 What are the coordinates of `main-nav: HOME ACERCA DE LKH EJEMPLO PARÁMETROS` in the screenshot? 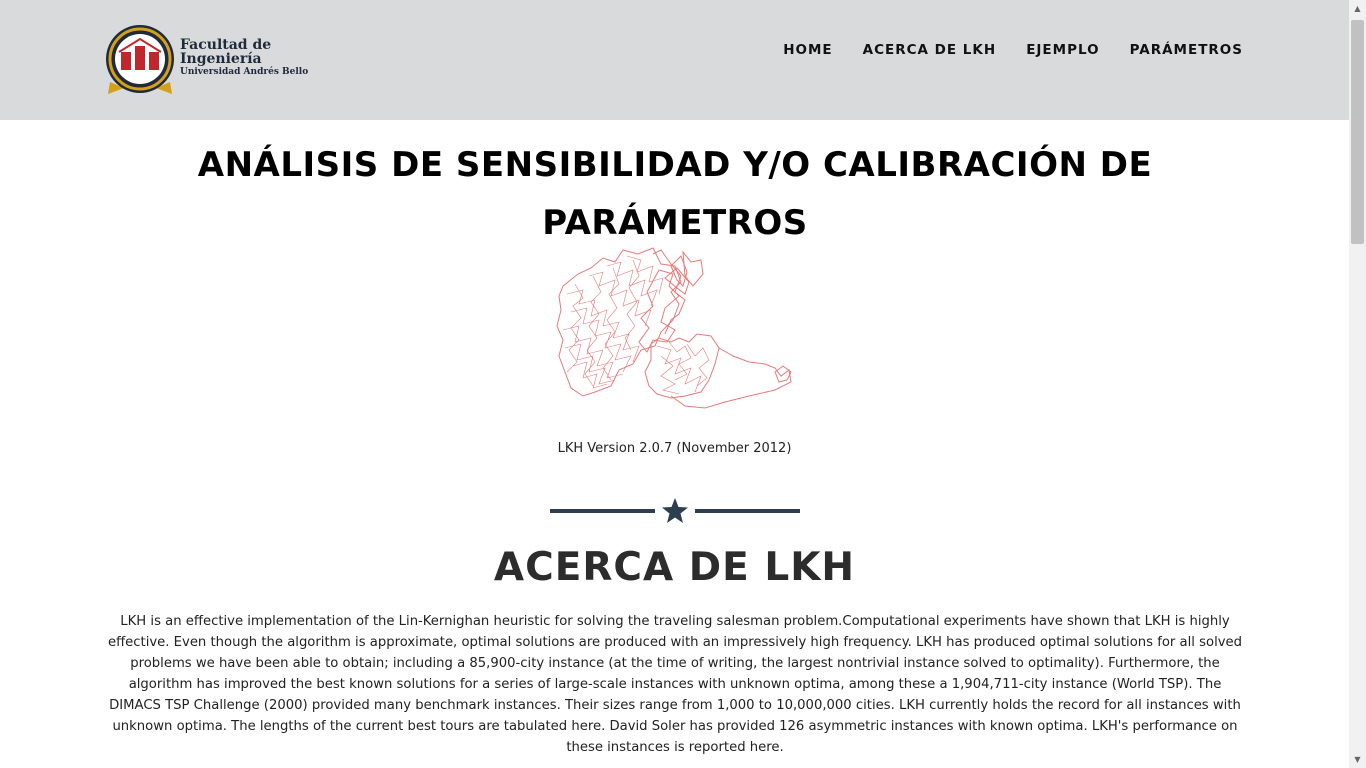 It's located at (1013, 50).